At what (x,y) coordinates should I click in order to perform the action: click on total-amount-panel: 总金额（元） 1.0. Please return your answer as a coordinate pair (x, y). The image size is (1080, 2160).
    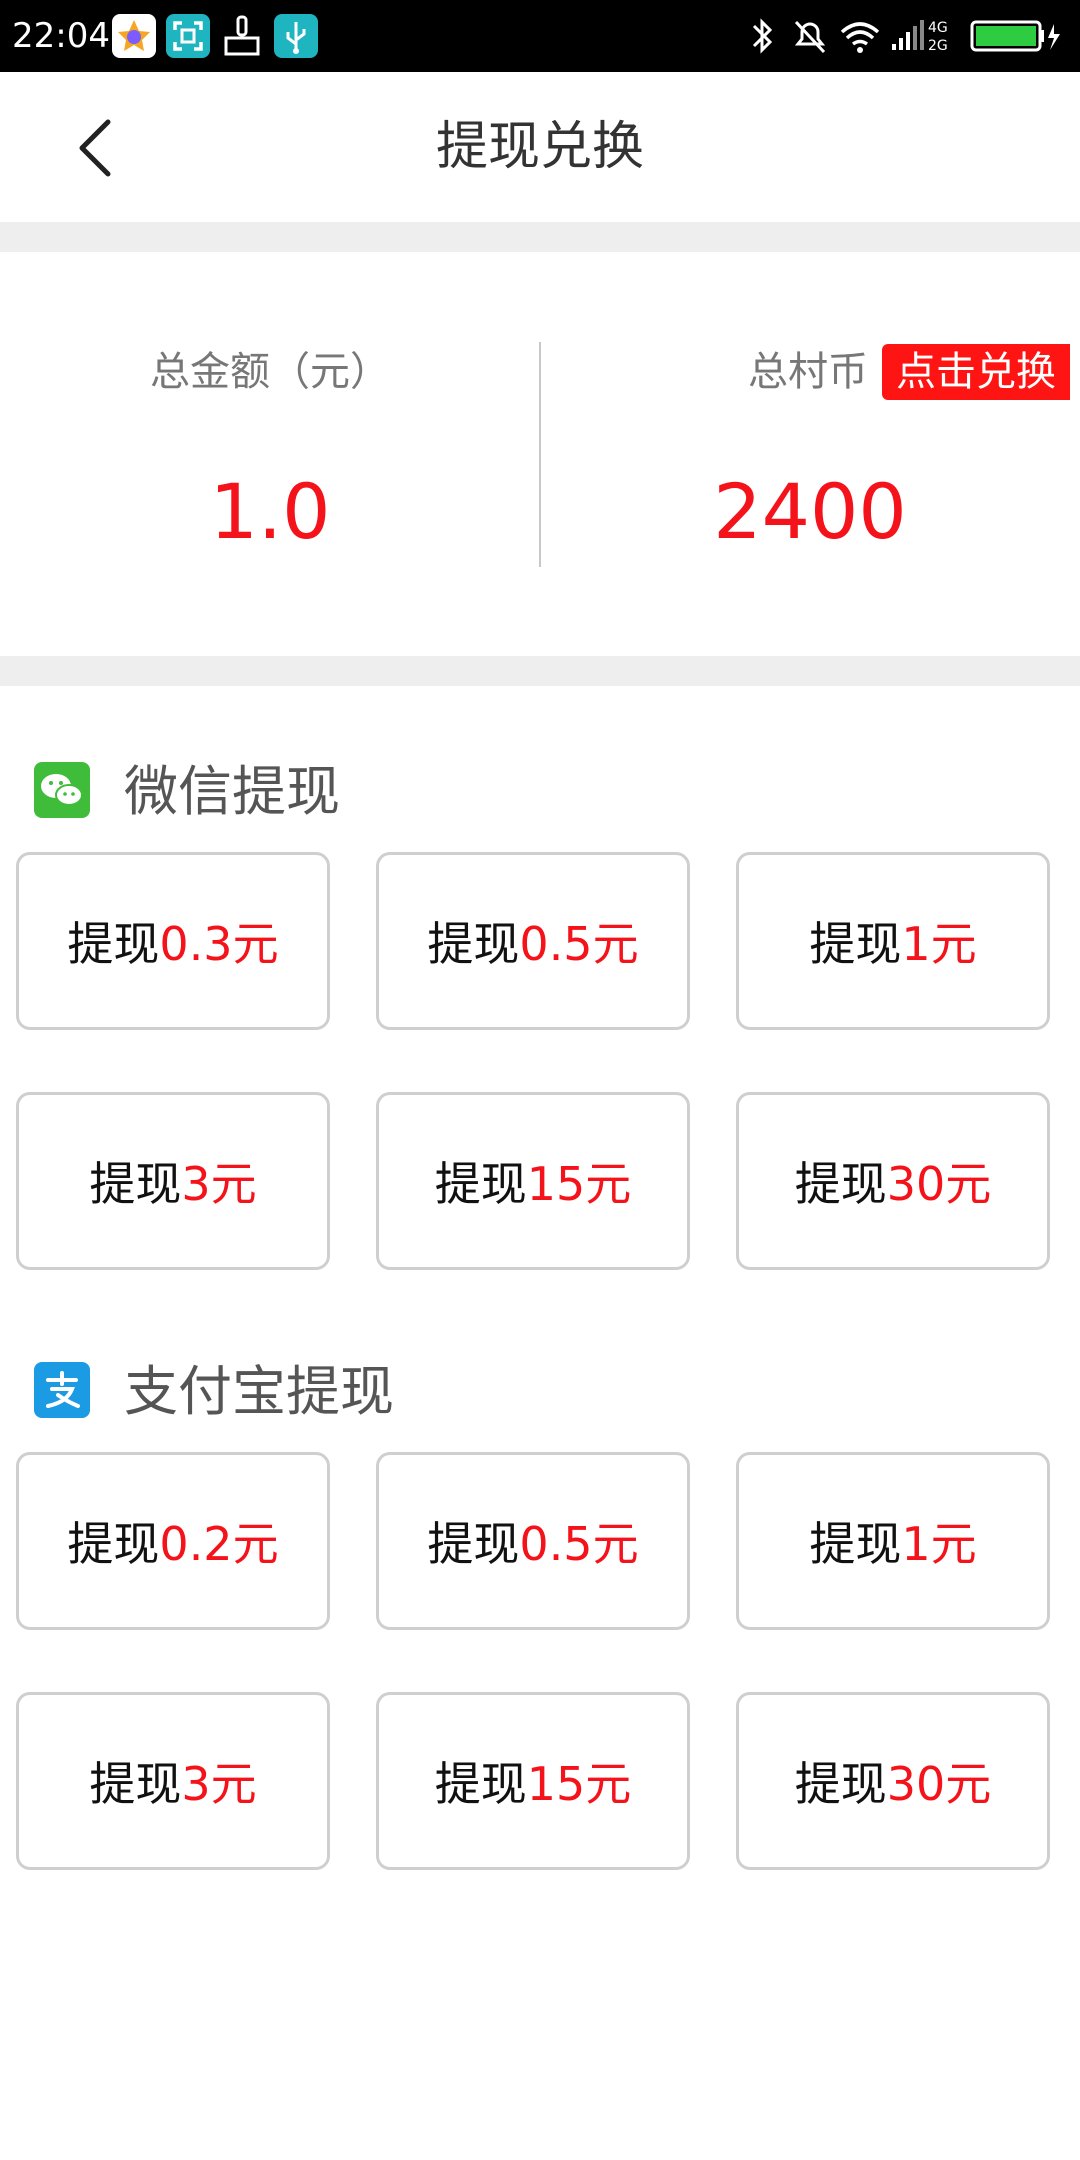
    Looking at the image, I should click on (270, 454).